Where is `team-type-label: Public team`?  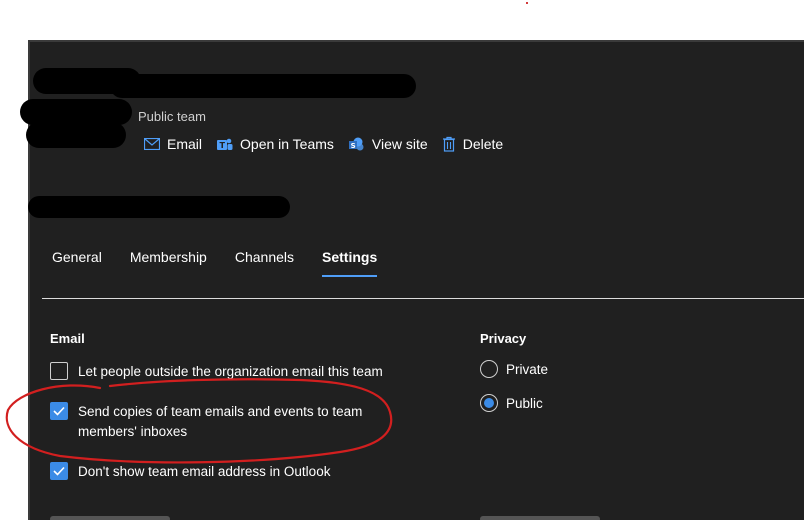
team-type-label: Public team is located at coordinates (172, 116).